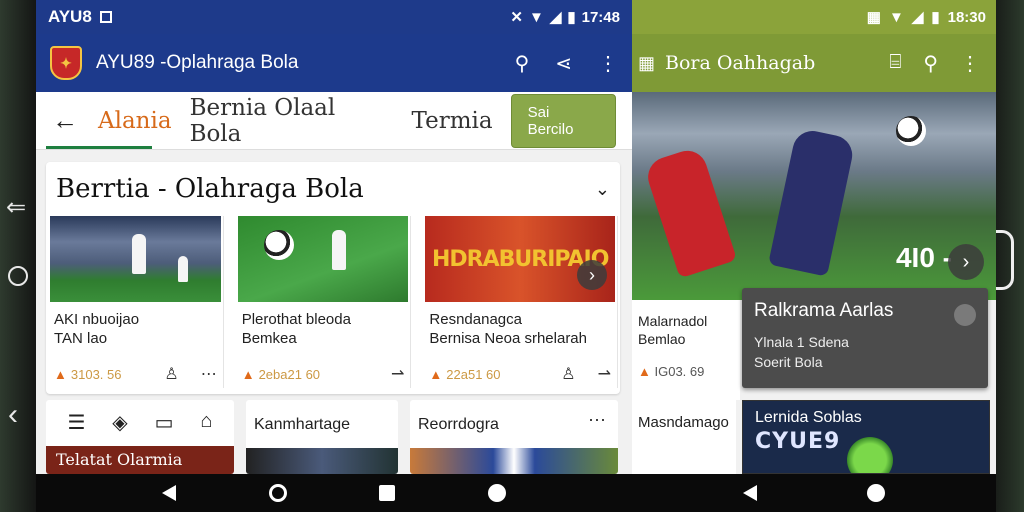  What do you see at coordinates (814, 63) in the screenshot?
I see `app-bar: ▦ Bora Oahhagab ⌸ ⚲ ⋮` at bounding box center [814, 63].